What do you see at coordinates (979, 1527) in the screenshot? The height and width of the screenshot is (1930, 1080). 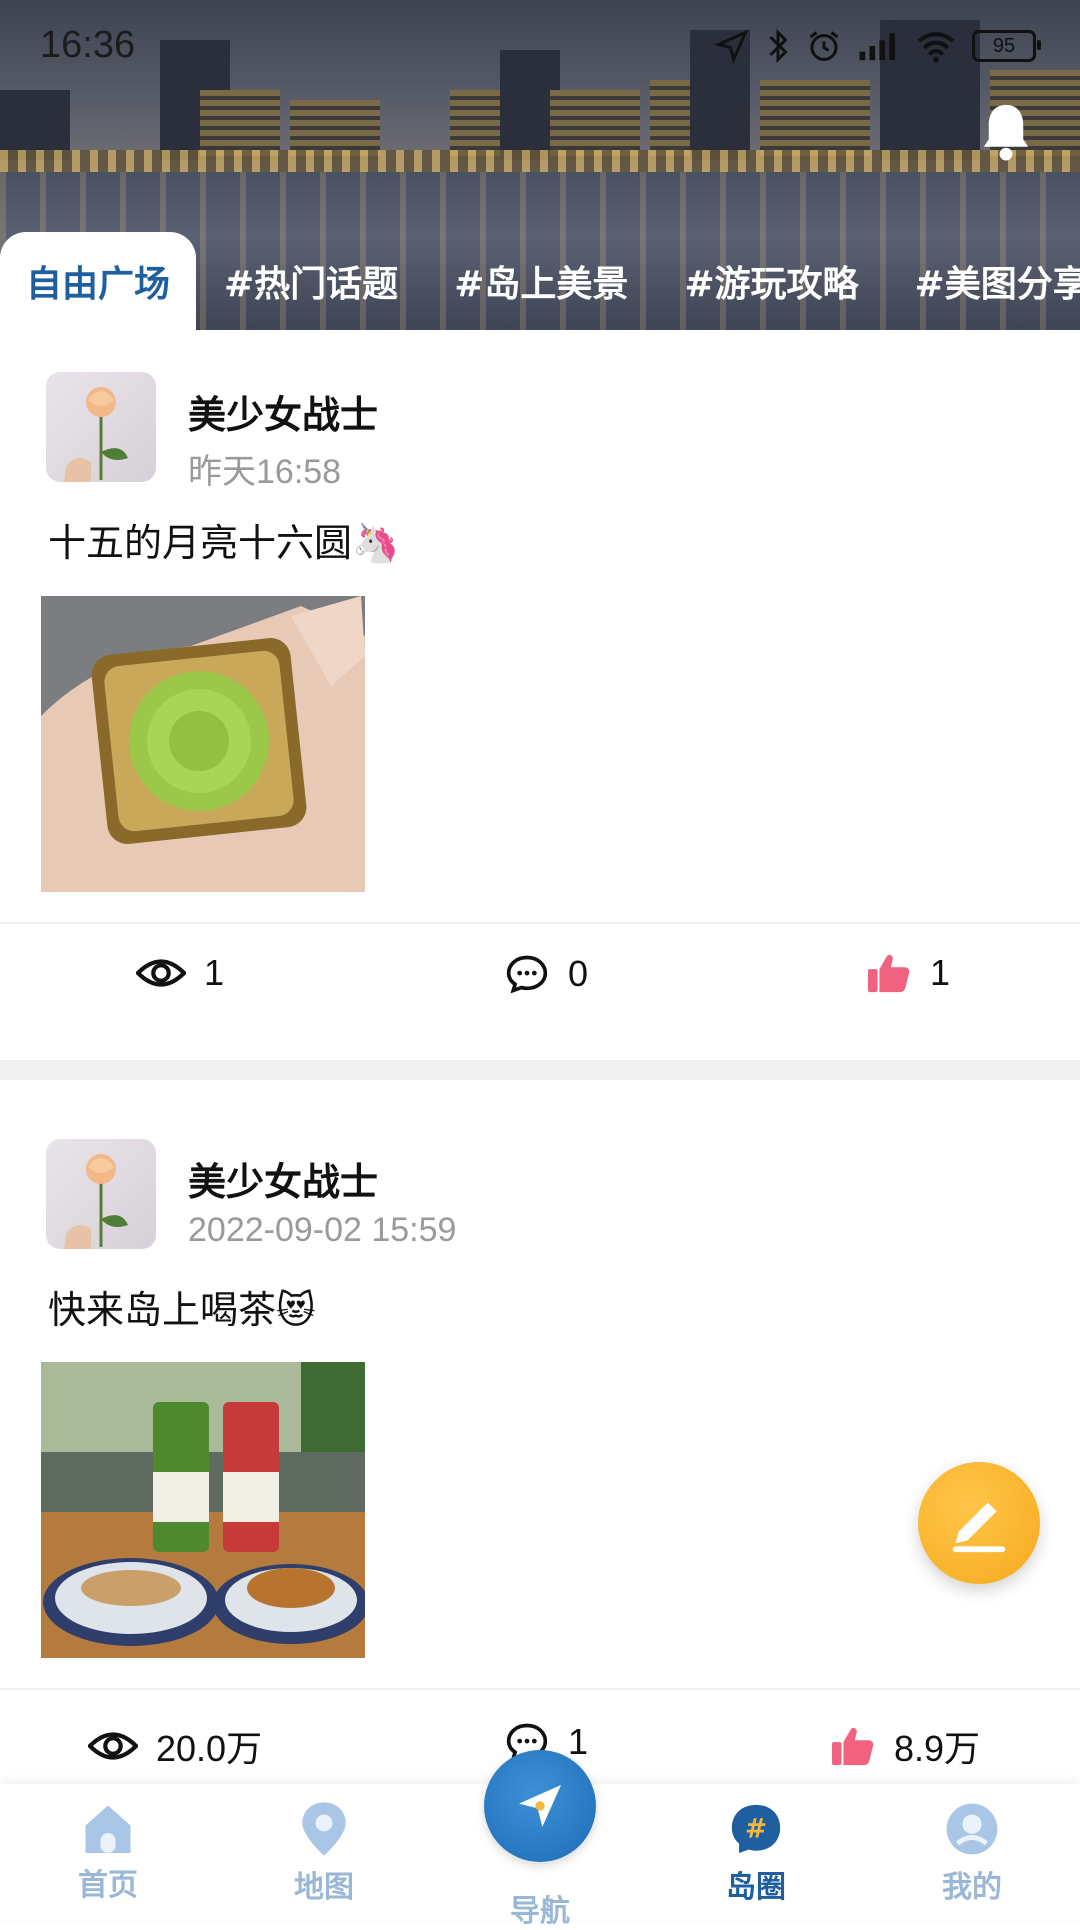 I see `edit-icon` at bounding box center [979, 1527].